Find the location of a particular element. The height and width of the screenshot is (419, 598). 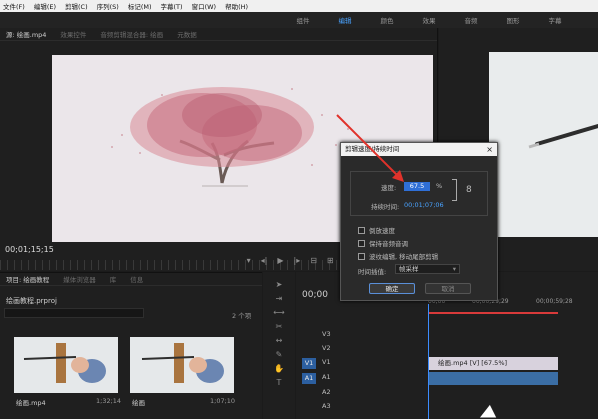

annotation-arrow is located at coordinates (370, 148).